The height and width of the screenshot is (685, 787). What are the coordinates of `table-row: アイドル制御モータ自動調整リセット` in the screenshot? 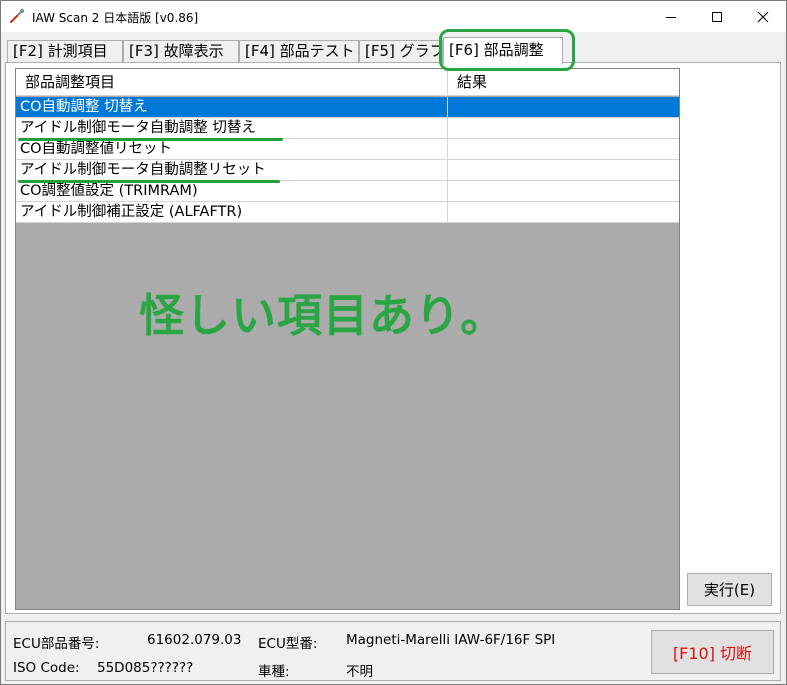 It's located at (347, 170).